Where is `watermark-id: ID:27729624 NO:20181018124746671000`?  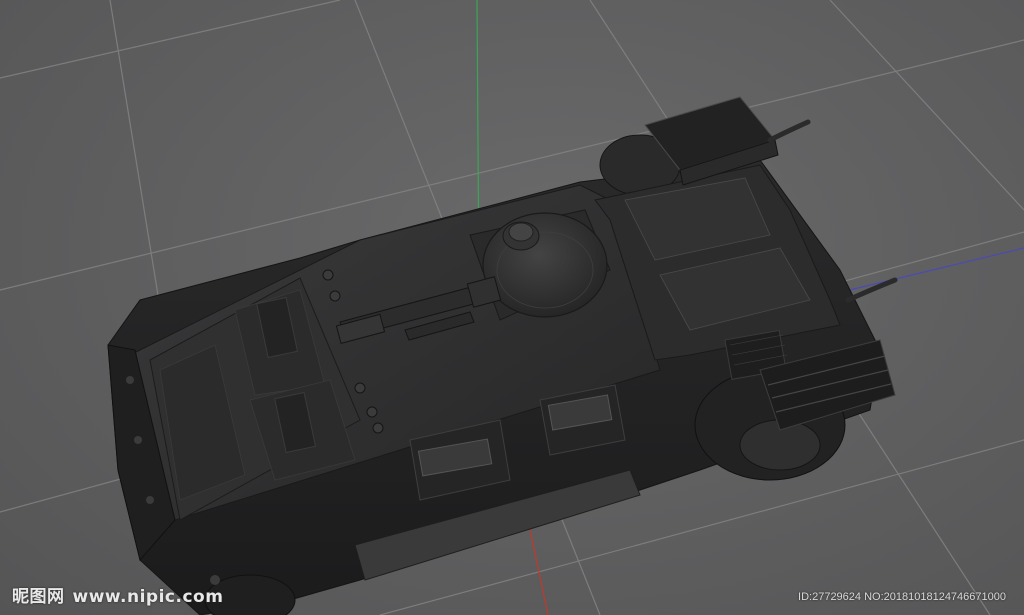
watermark-id: ID:27729624 NO:20181018124746671000 is located at coordinates (902, 597).